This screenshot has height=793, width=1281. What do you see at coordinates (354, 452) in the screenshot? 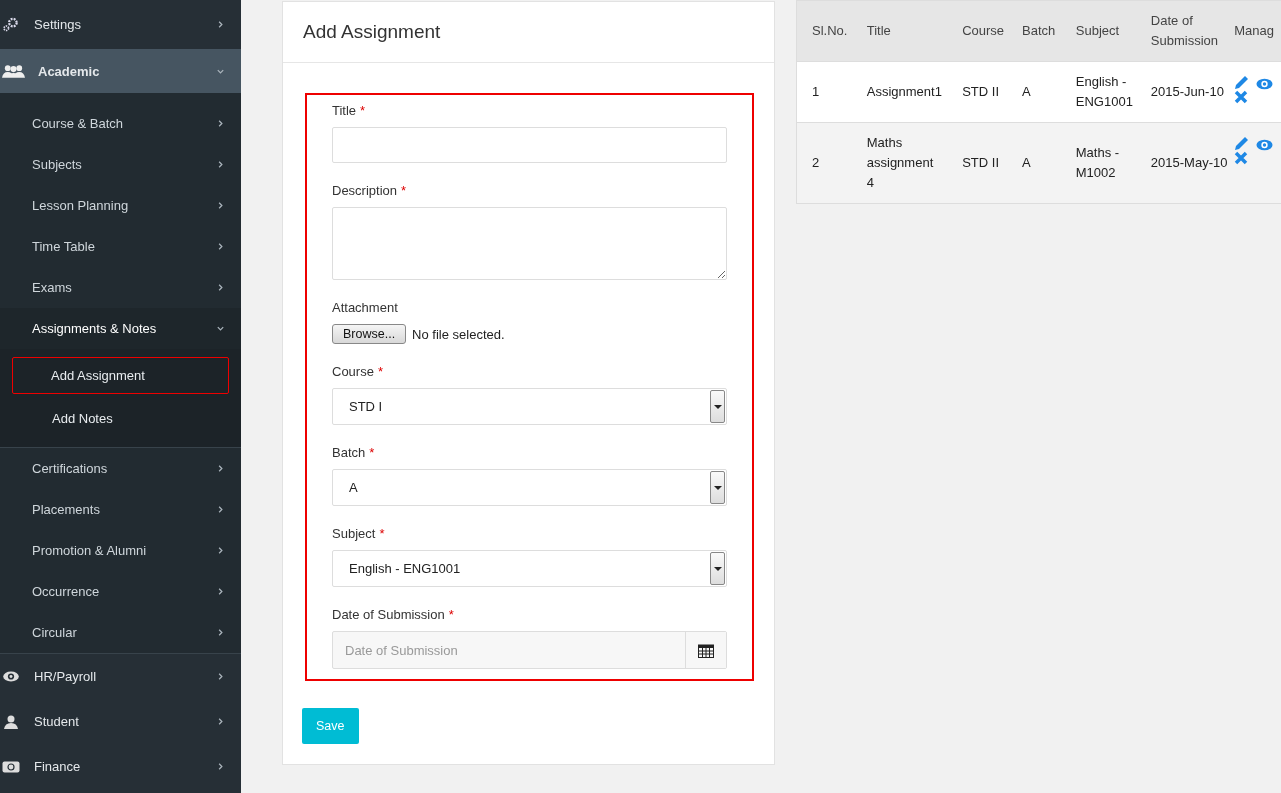
I see `field-label: Batch *` at bounding box center [354, 452].